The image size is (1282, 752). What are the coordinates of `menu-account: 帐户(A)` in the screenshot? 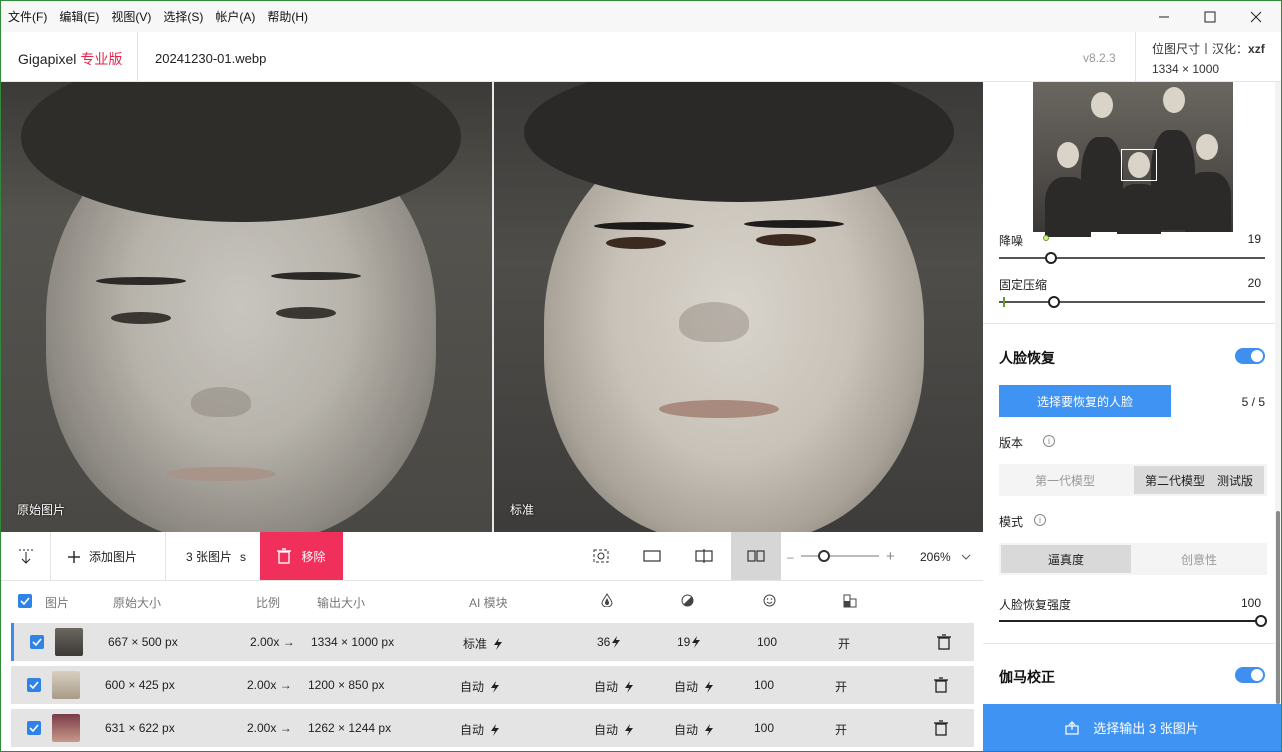 It's located at (234, 16).